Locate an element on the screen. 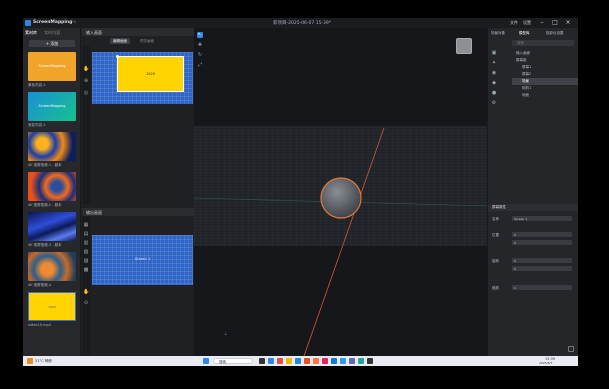 The width and height of the screenshot is (609, 389). search-placeholder: 搜索 is located at coordinates (520, 43).